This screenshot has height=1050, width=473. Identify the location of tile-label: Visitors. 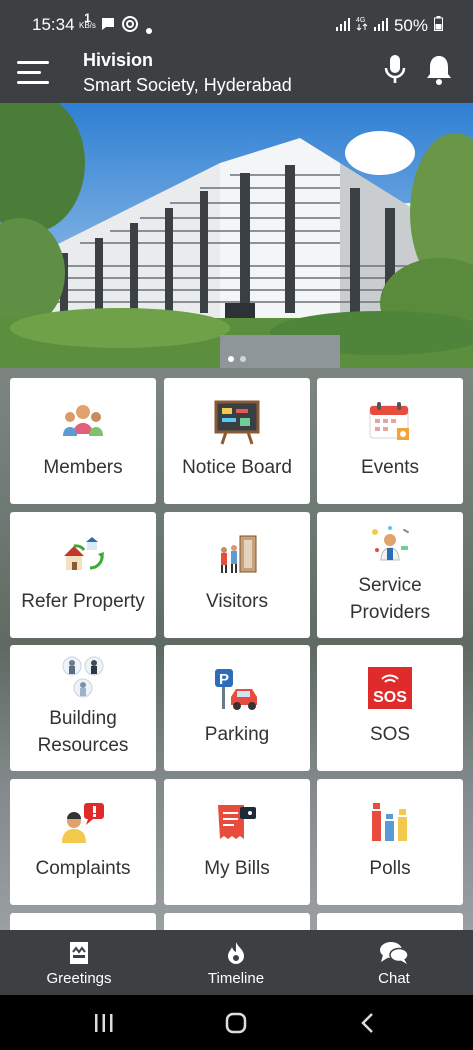
(237, 601).